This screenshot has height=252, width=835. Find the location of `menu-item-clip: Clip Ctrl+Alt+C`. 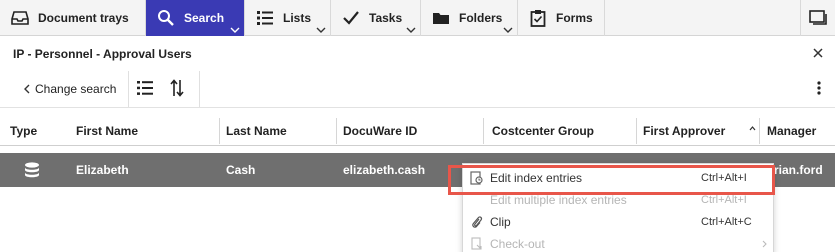

menu-item-clip: Clip Ctrl+Alt+C is located at coordinates (619, 222).